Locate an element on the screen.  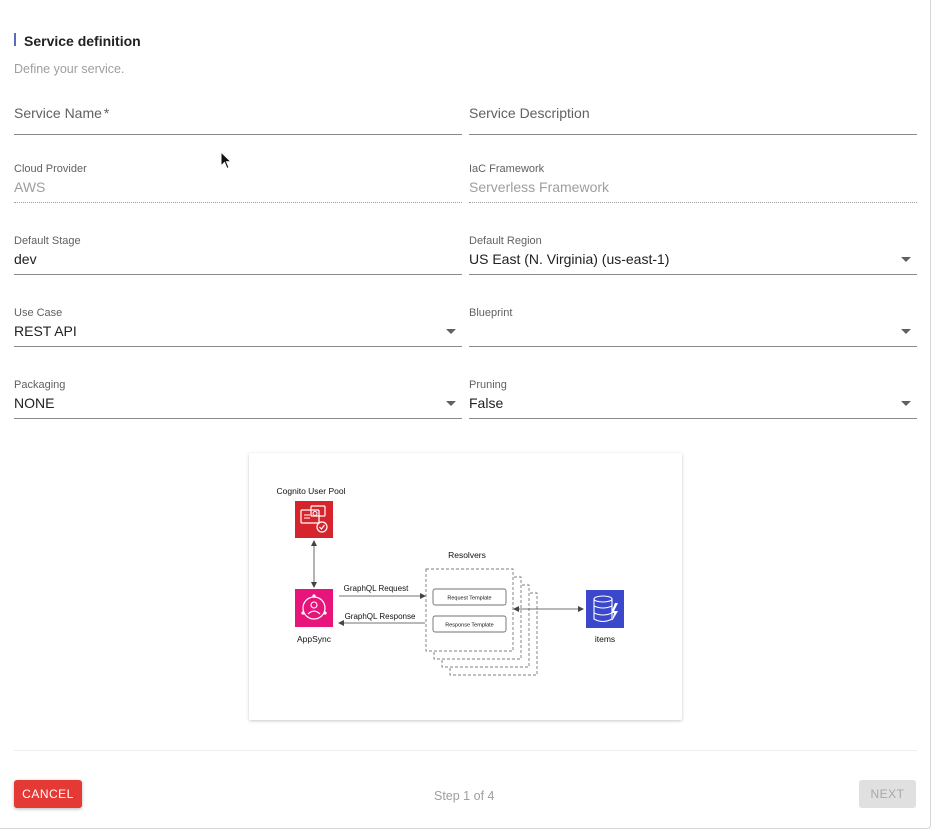
next-button: NEXT is located at coordinates (887, 794).